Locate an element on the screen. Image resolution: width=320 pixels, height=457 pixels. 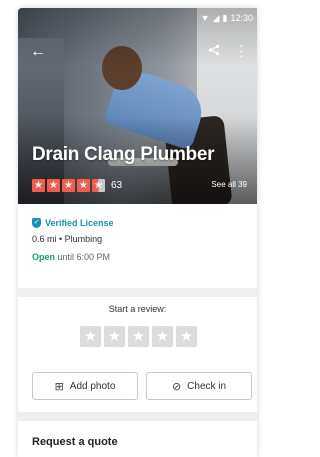
start-review-label: Start a review: is located at coordinates (137, 309).